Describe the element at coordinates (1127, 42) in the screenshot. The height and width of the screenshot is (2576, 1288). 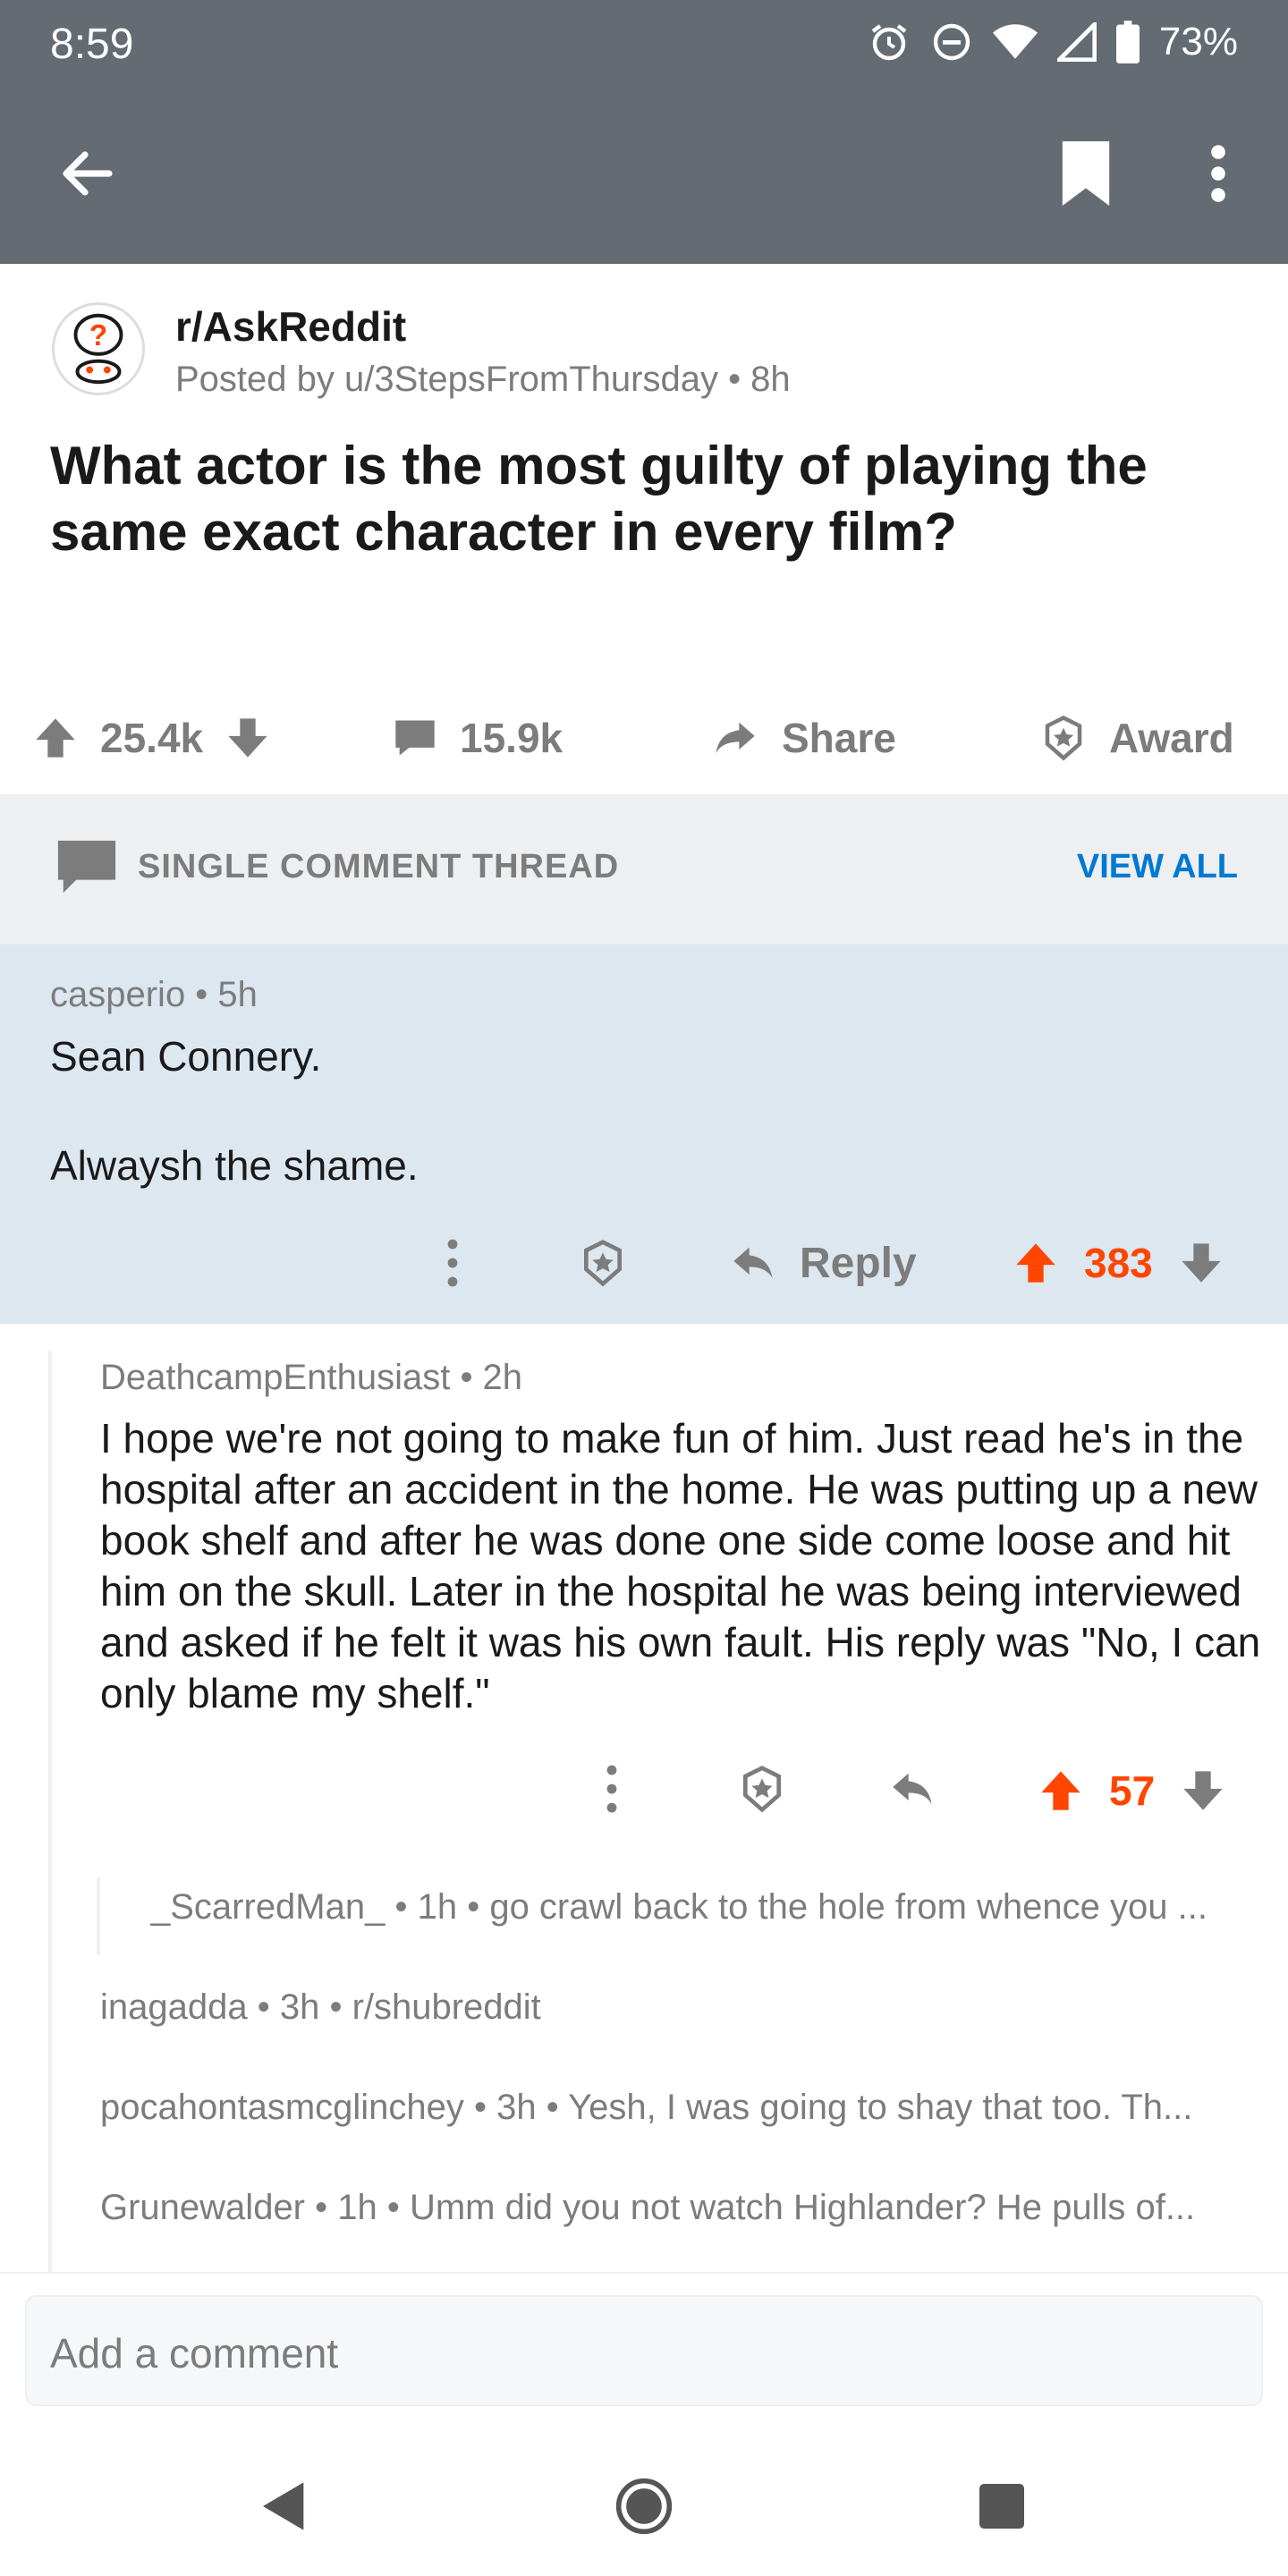
I see `battery-icon` at that location.